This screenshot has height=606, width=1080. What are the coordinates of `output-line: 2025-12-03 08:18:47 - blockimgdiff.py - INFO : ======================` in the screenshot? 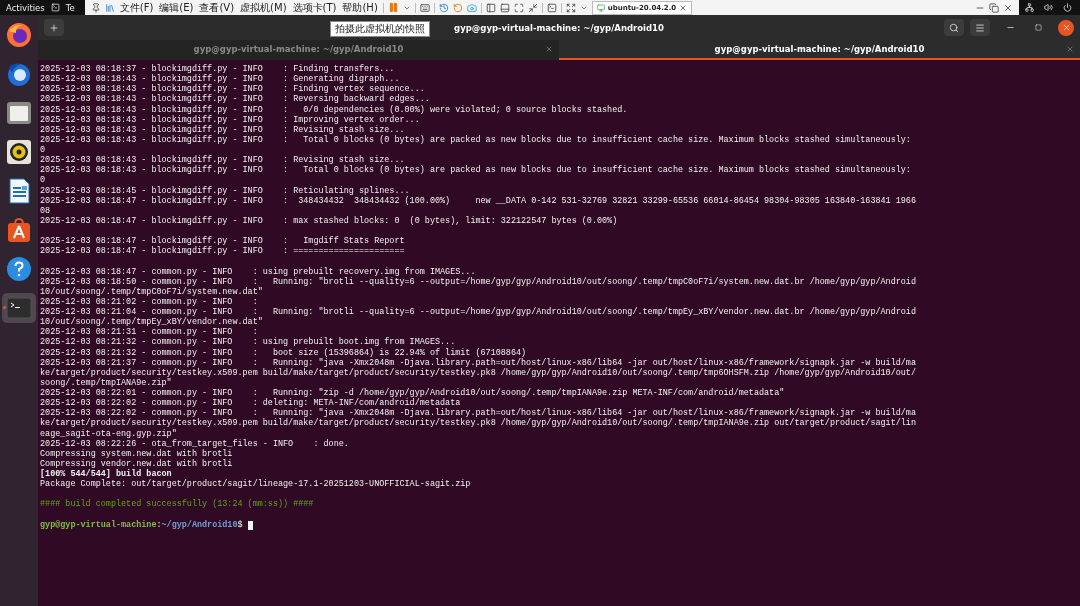 It's located at (223, 251).